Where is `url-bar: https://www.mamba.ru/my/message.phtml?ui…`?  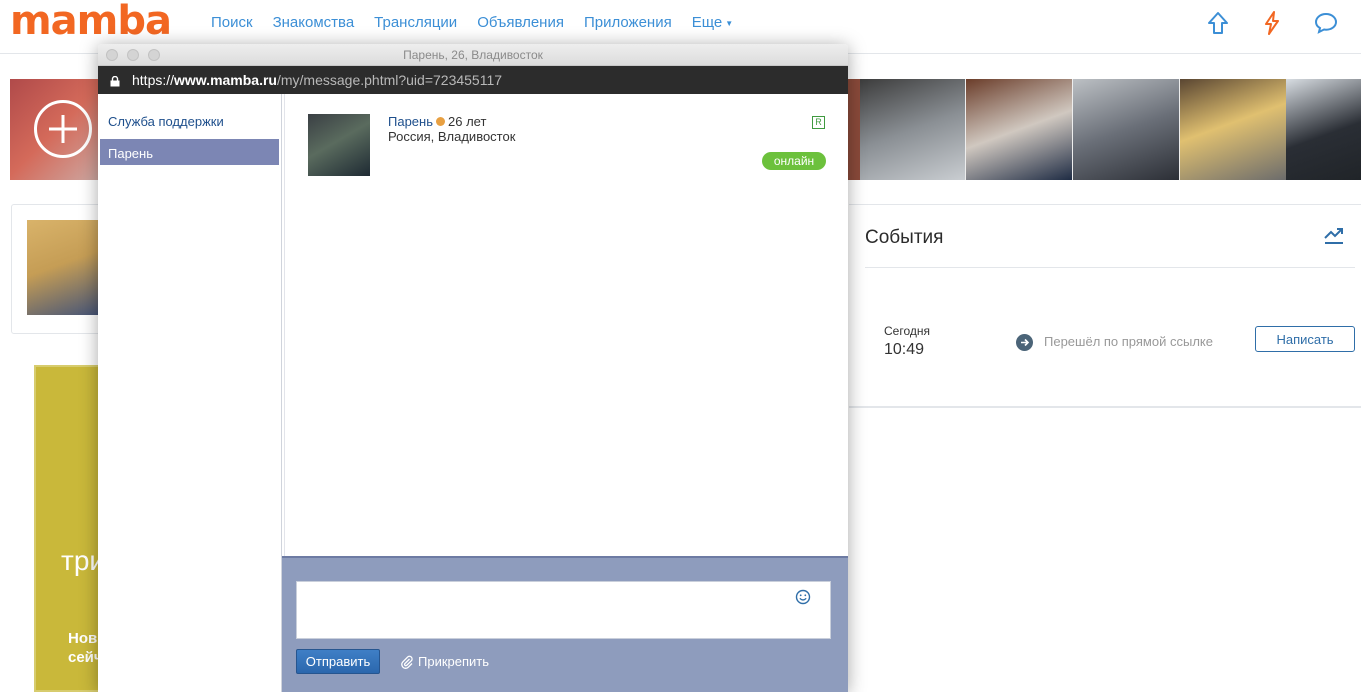 url-bar: https://www.mamba.ru/my/message.phtml?ui… is located at coordinates (473, 80).